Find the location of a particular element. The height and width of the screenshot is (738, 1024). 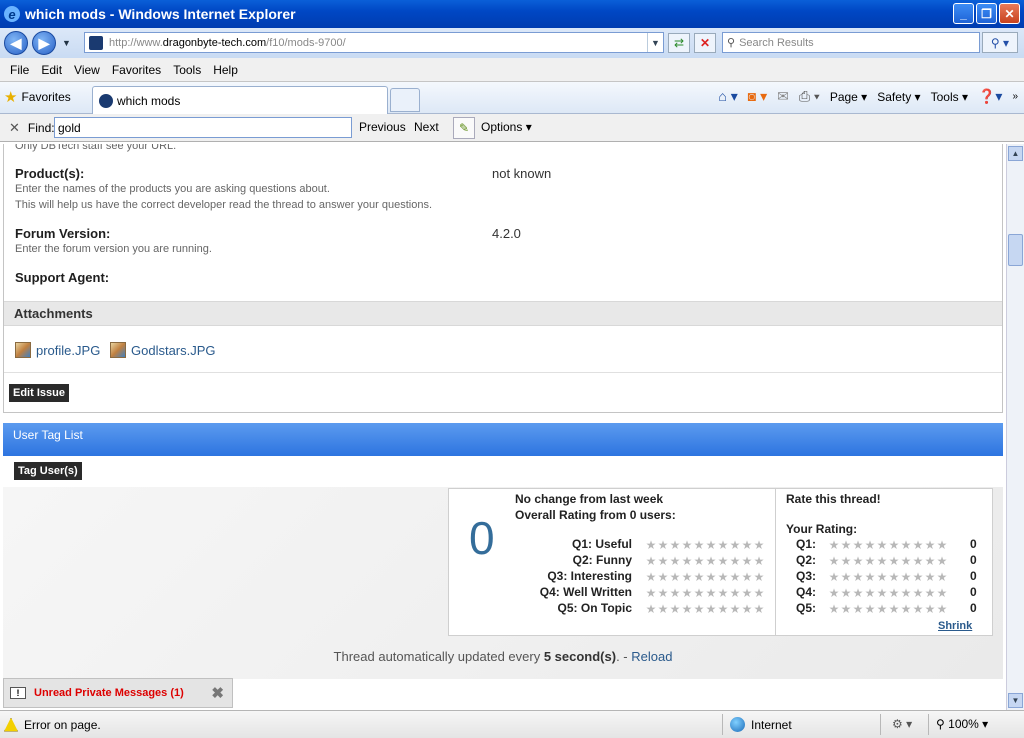

site-favicon-icon is located at coordinates (96, 42).